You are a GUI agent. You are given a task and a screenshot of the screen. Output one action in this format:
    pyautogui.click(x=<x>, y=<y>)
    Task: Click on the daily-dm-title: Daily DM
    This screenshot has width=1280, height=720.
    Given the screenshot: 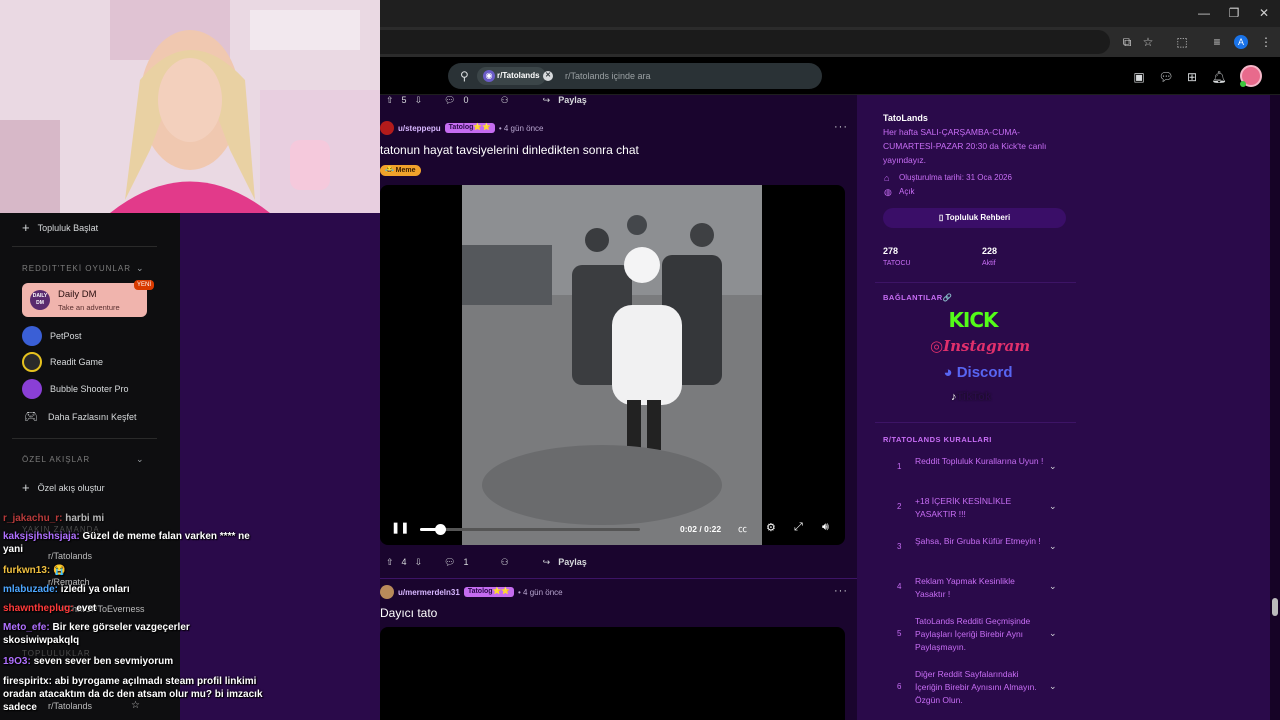 What is the action you would take?
    pyautogui.click(x=77, y=294)
    